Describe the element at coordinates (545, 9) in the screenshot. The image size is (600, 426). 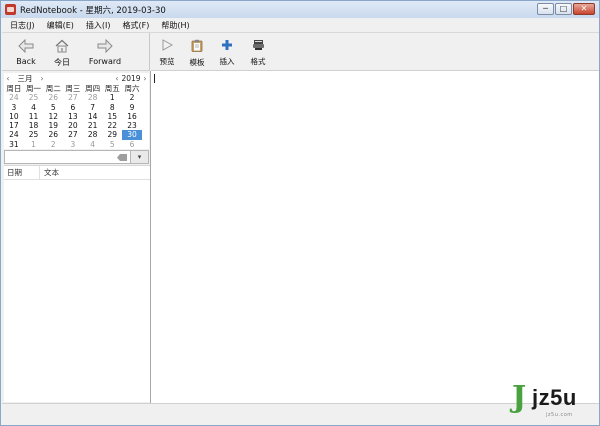
I see `minimize-button: ─` at that location.